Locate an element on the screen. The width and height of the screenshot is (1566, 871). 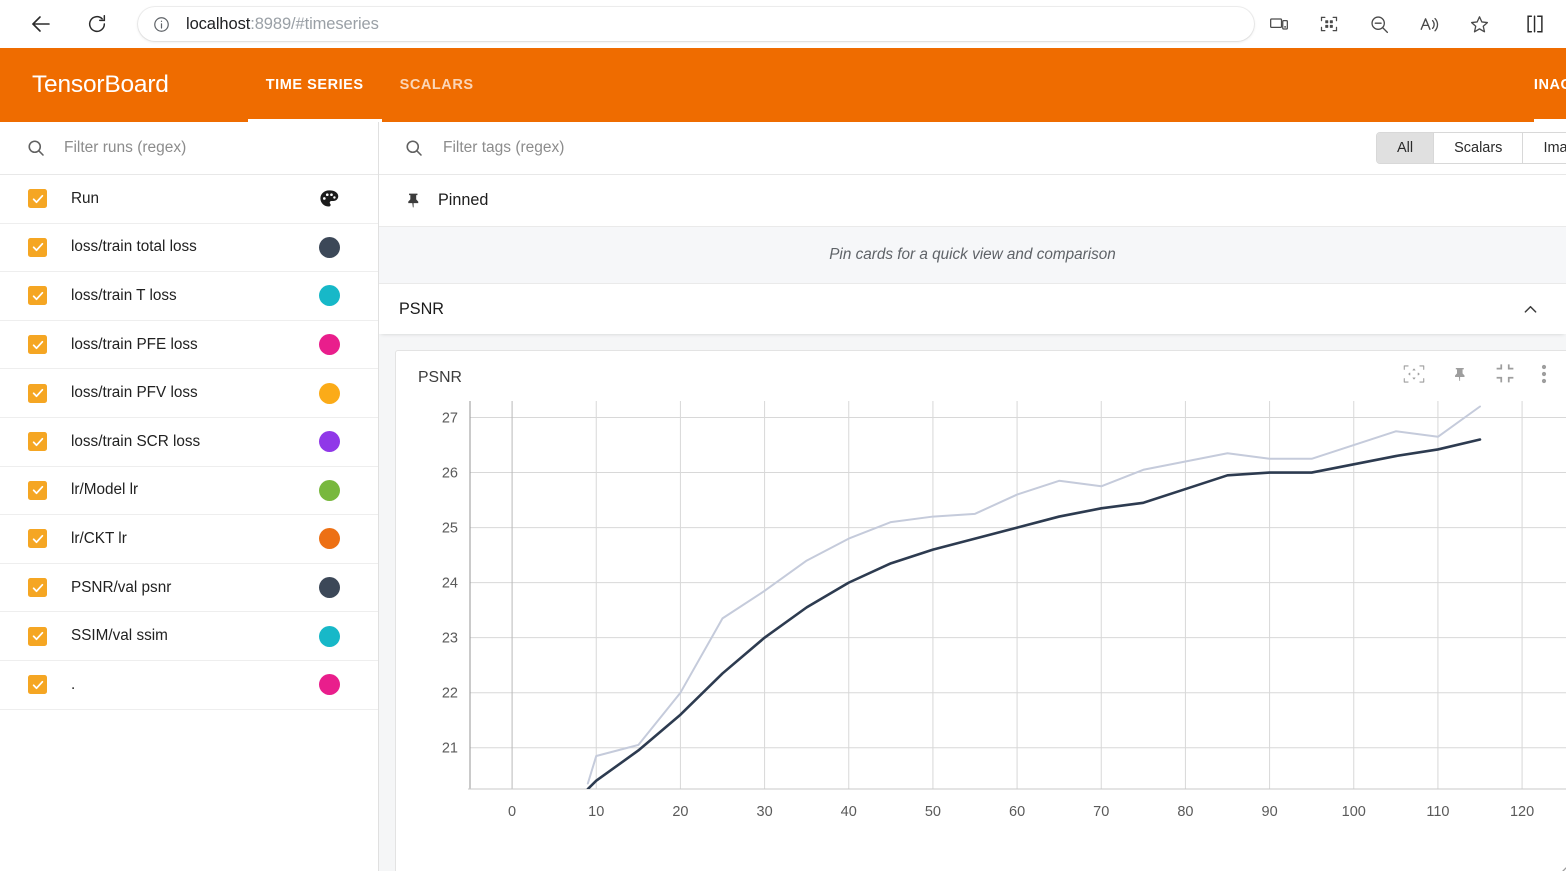
app-logo: TensorBoard is located at coordinates (100, 84).